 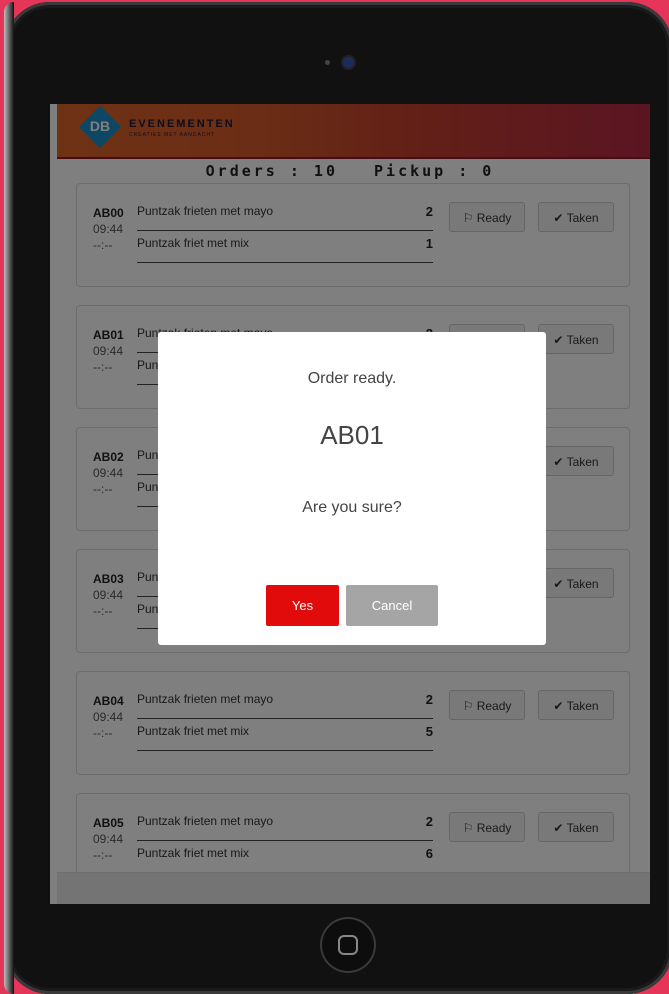 What do you see at coordinates (352, 435) in the screenshot?
I see `dialog-order-code: AB01` at bounding box center [352, 435].